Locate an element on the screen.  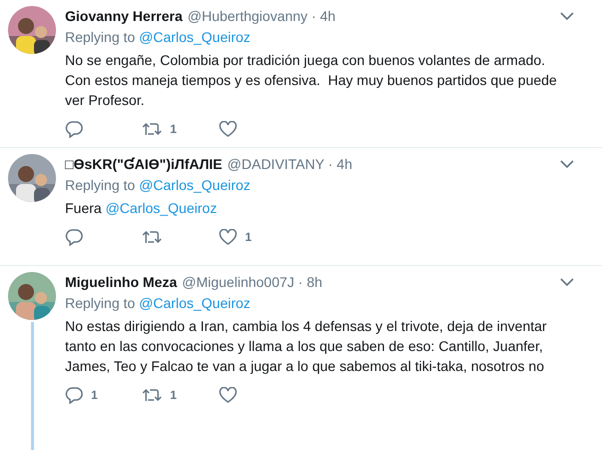
user-name: Miguelinho Meza is located at coordinates (121, 282).